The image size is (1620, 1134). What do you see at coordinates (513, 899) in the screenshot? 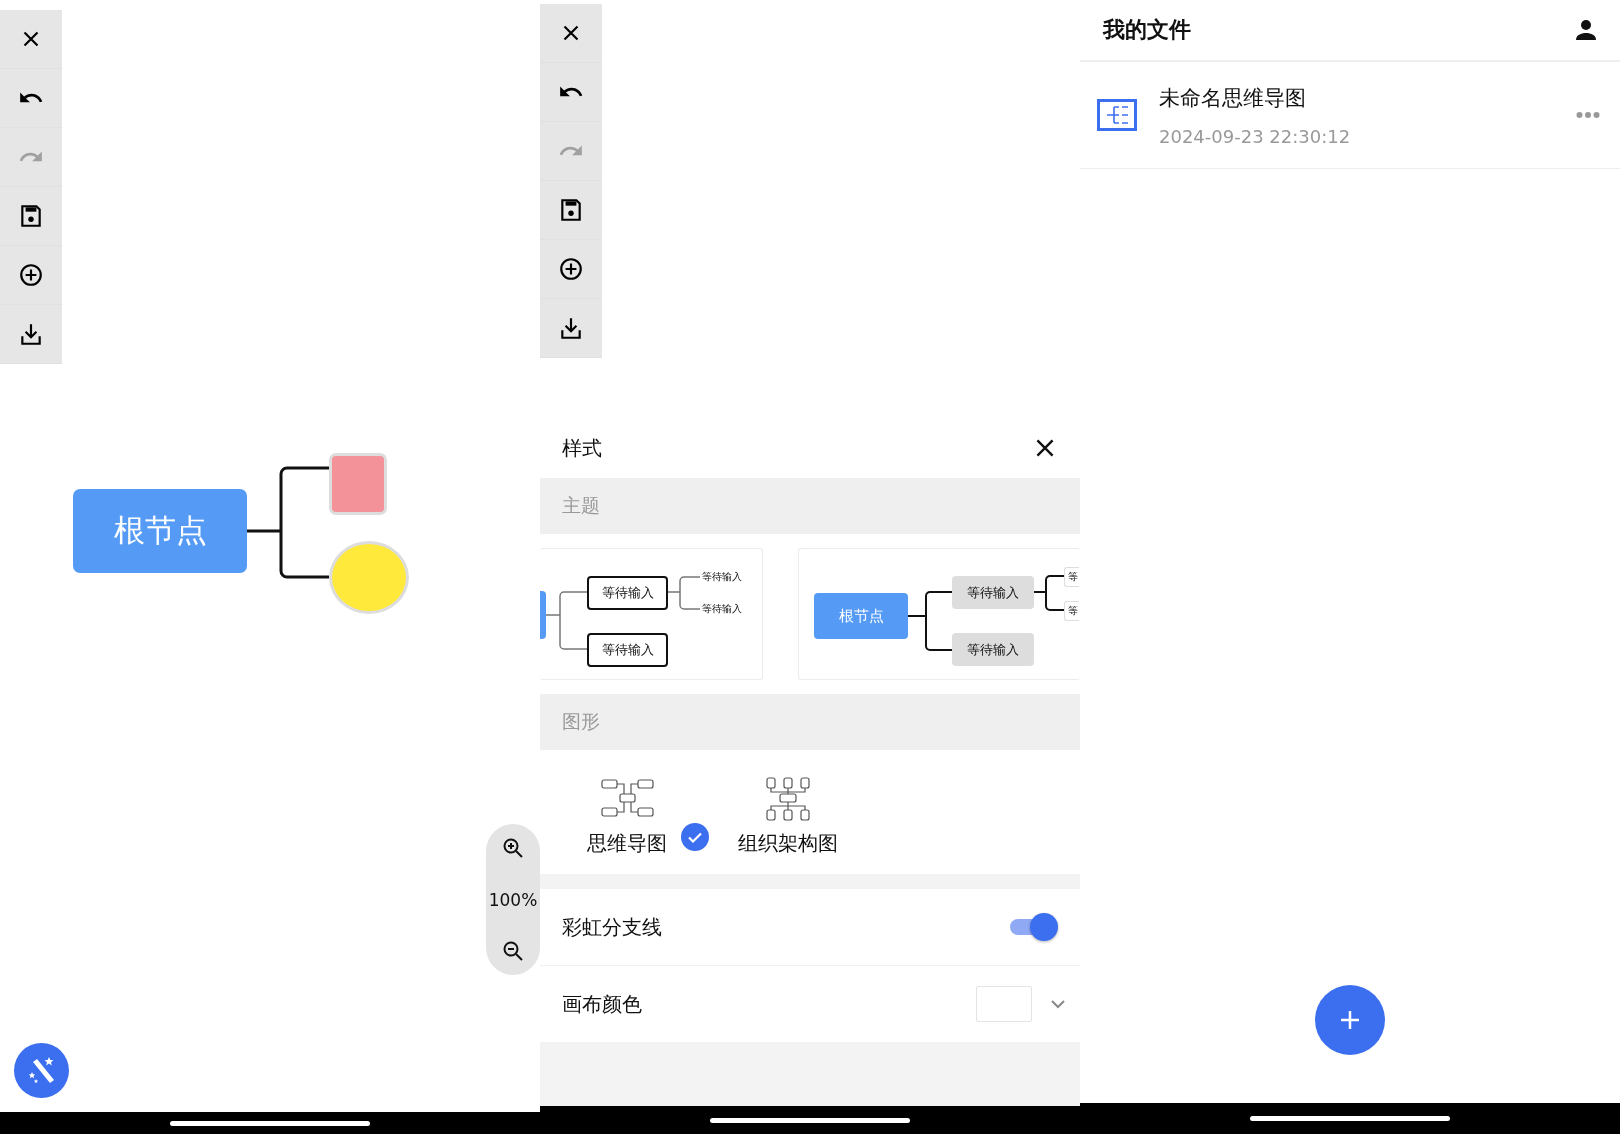
I see `zoom-level: 100%` at bounding box center [513, 899].